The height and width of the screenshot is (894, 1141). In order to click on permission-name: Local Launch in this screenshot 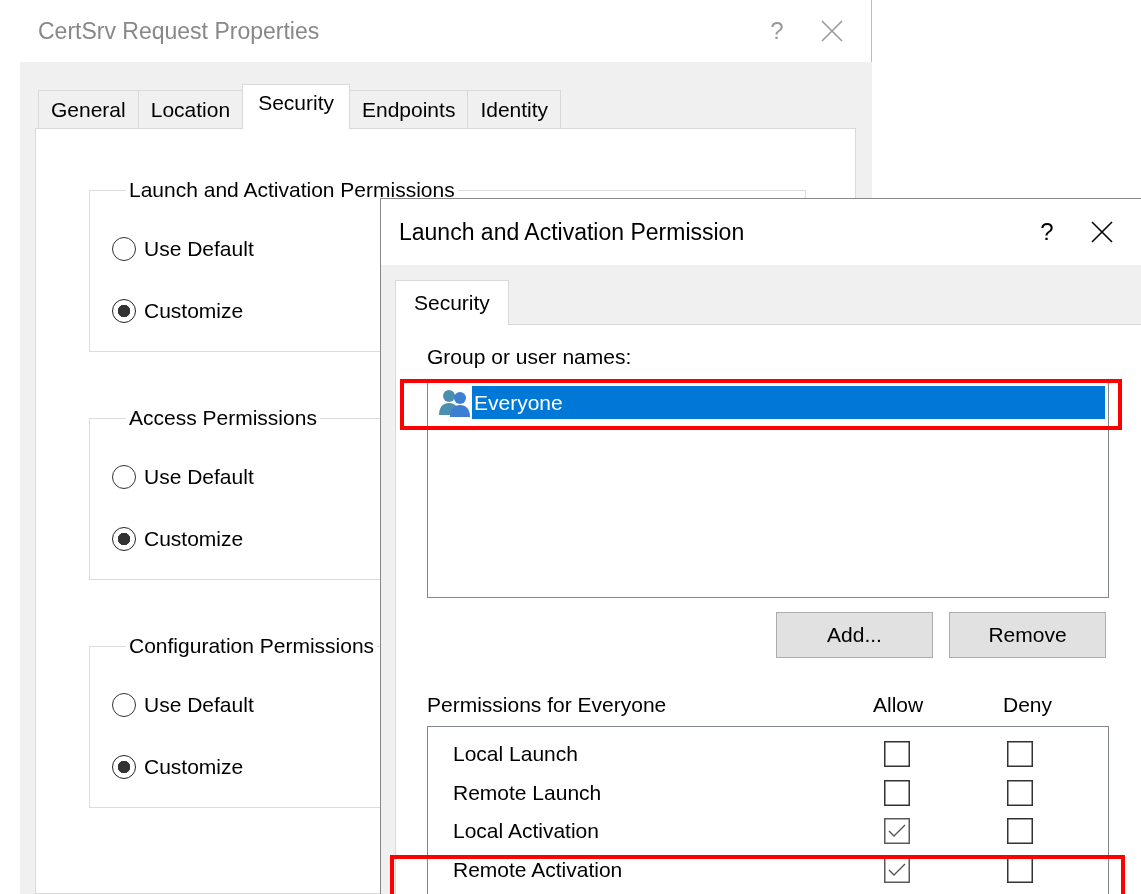, I will do `click(515, 754)`.